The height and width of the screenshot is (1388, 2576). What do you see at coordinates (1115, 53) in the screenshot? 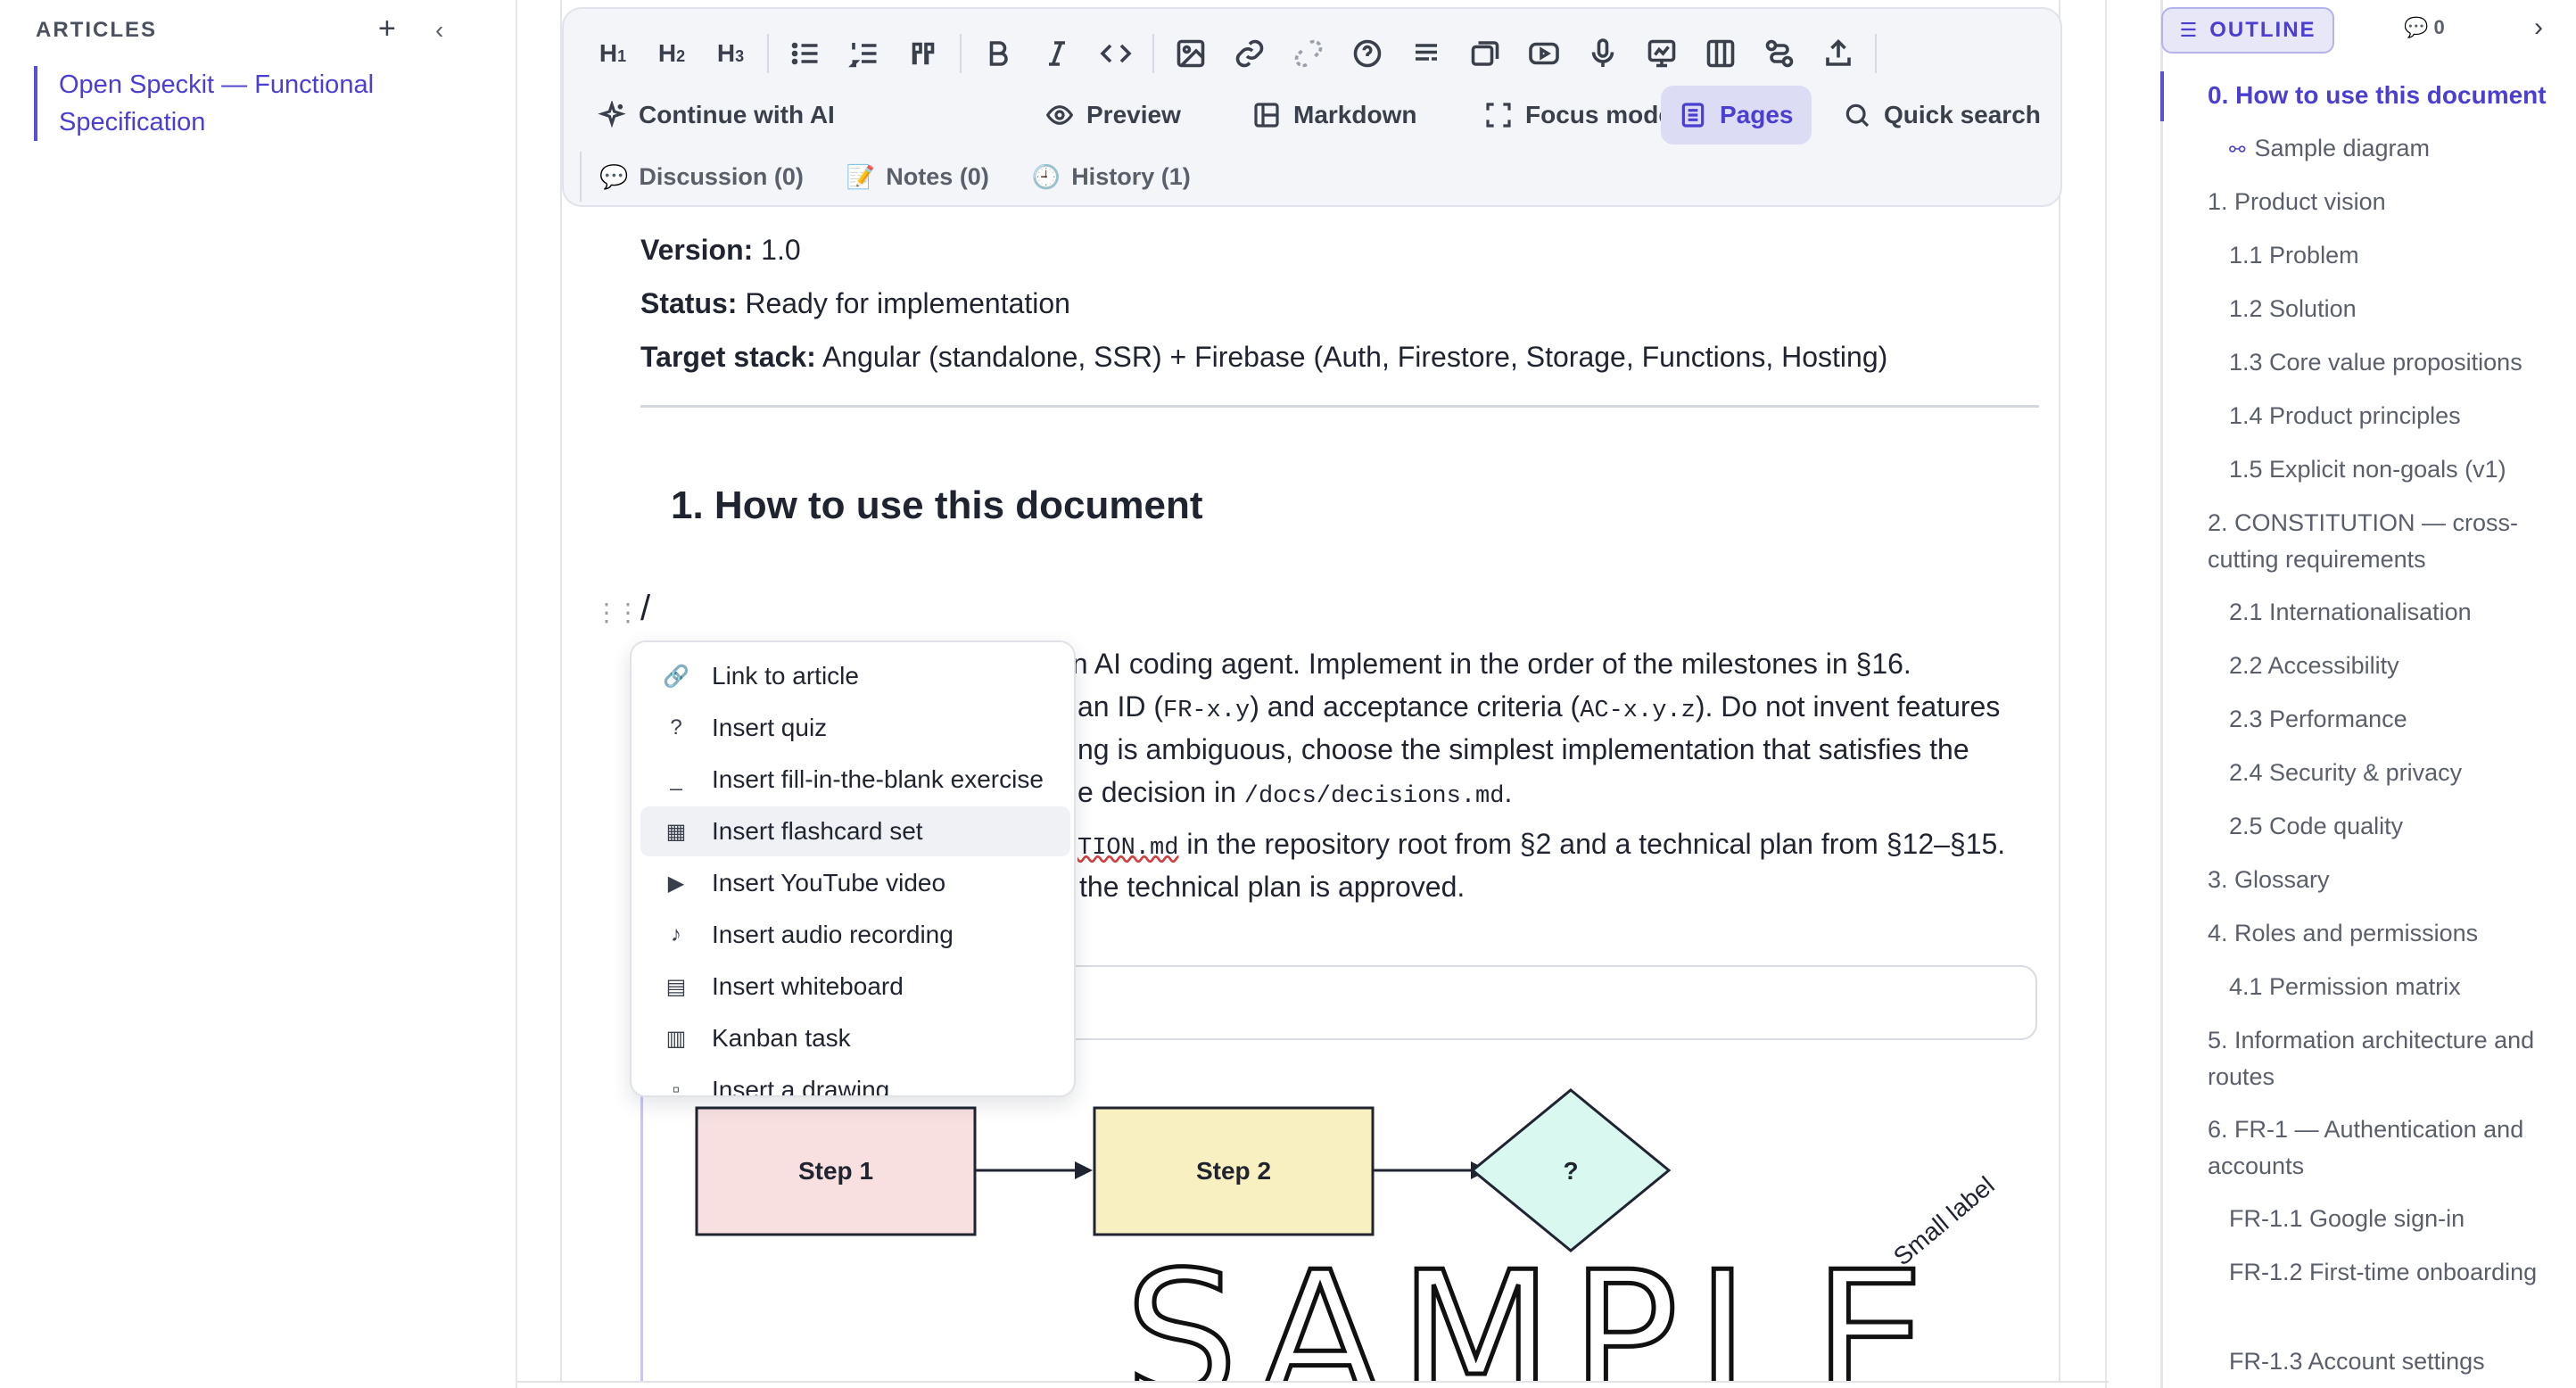
I see `code-icon` at bounding box center [1115, 53].